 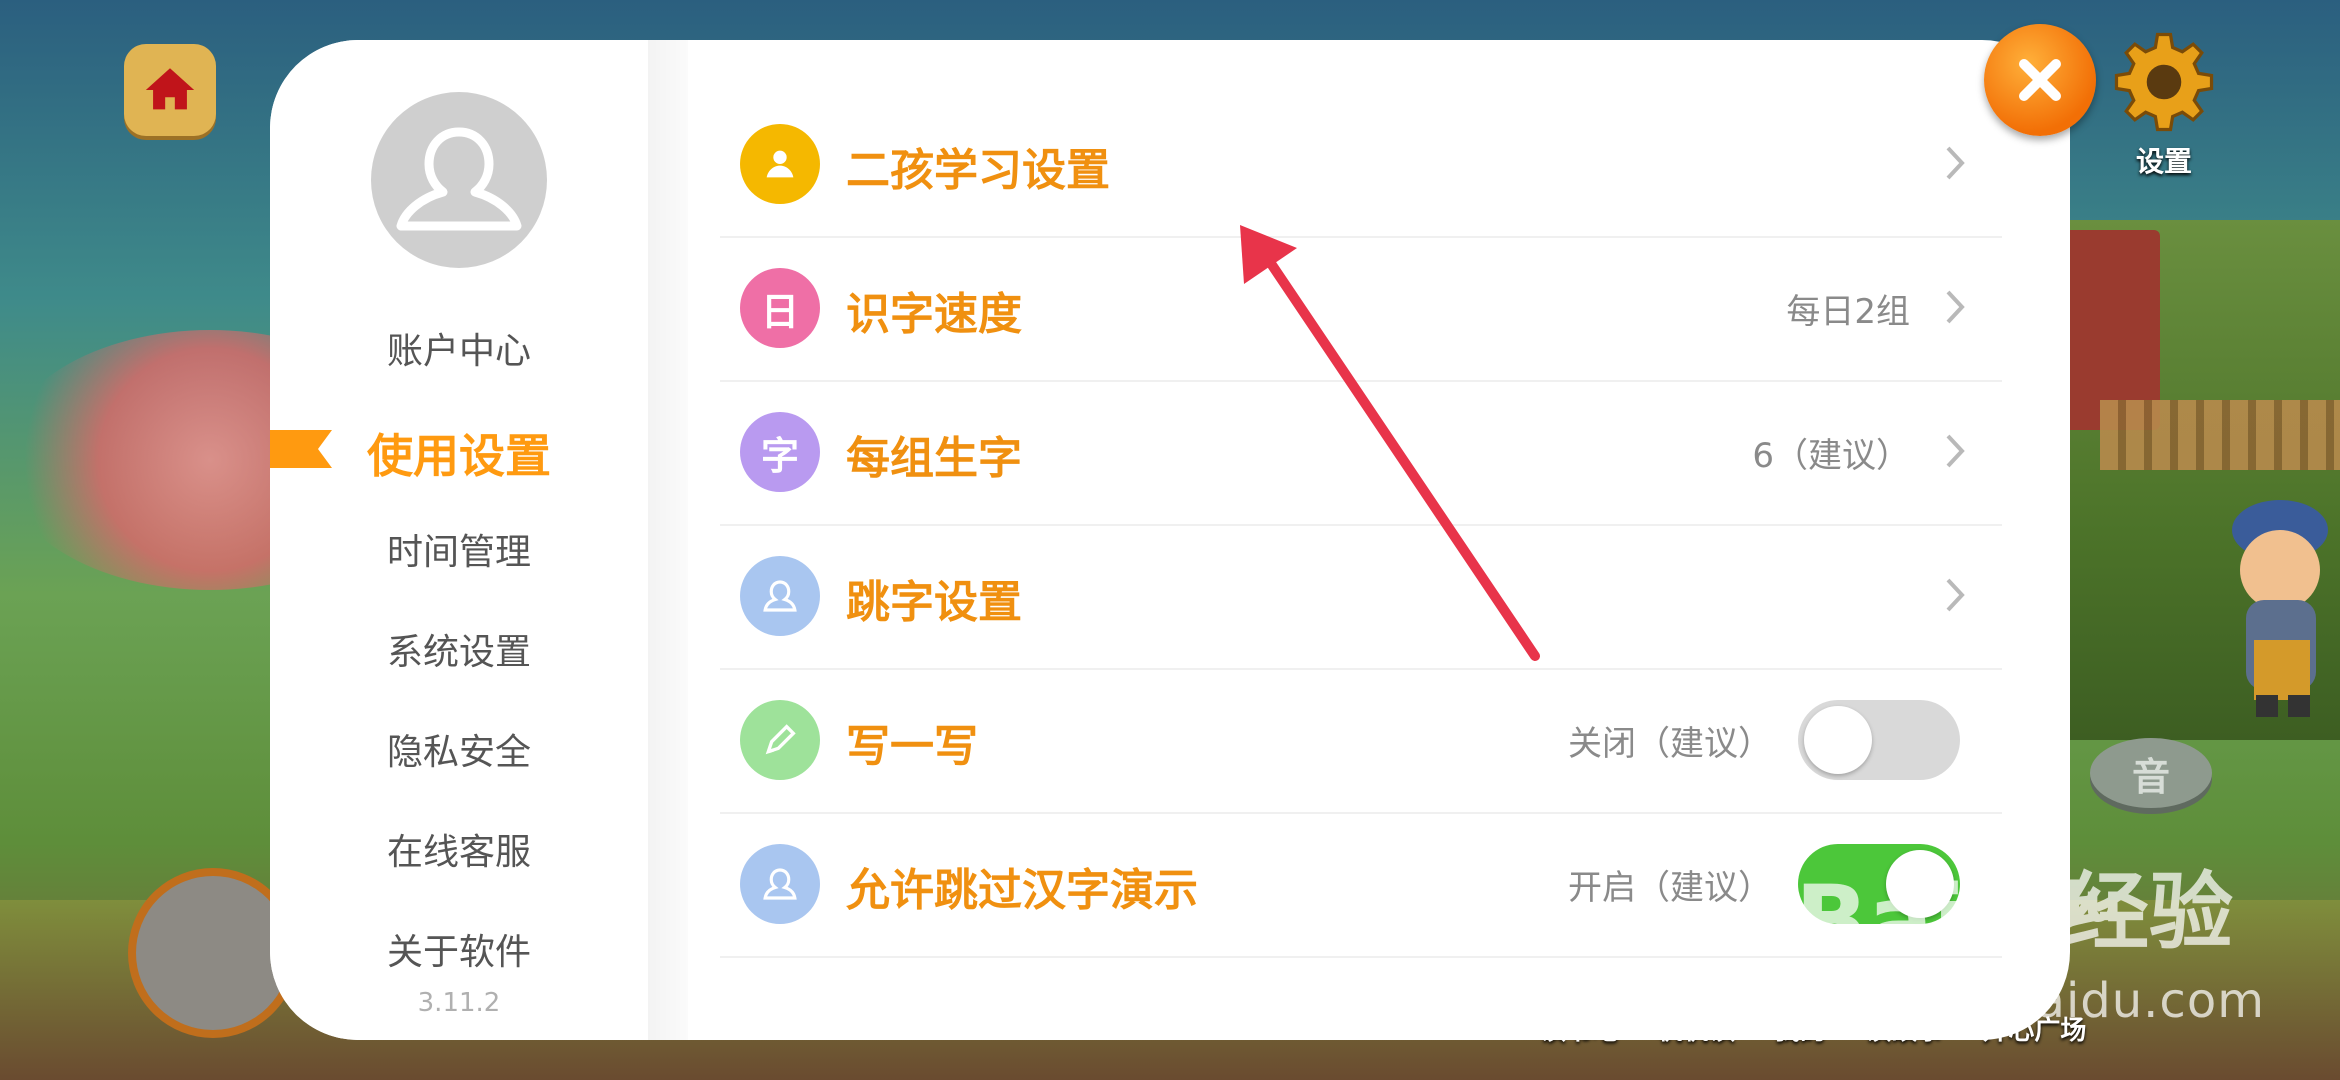 I want to click on close-icon, so click(x=2040, y=80).